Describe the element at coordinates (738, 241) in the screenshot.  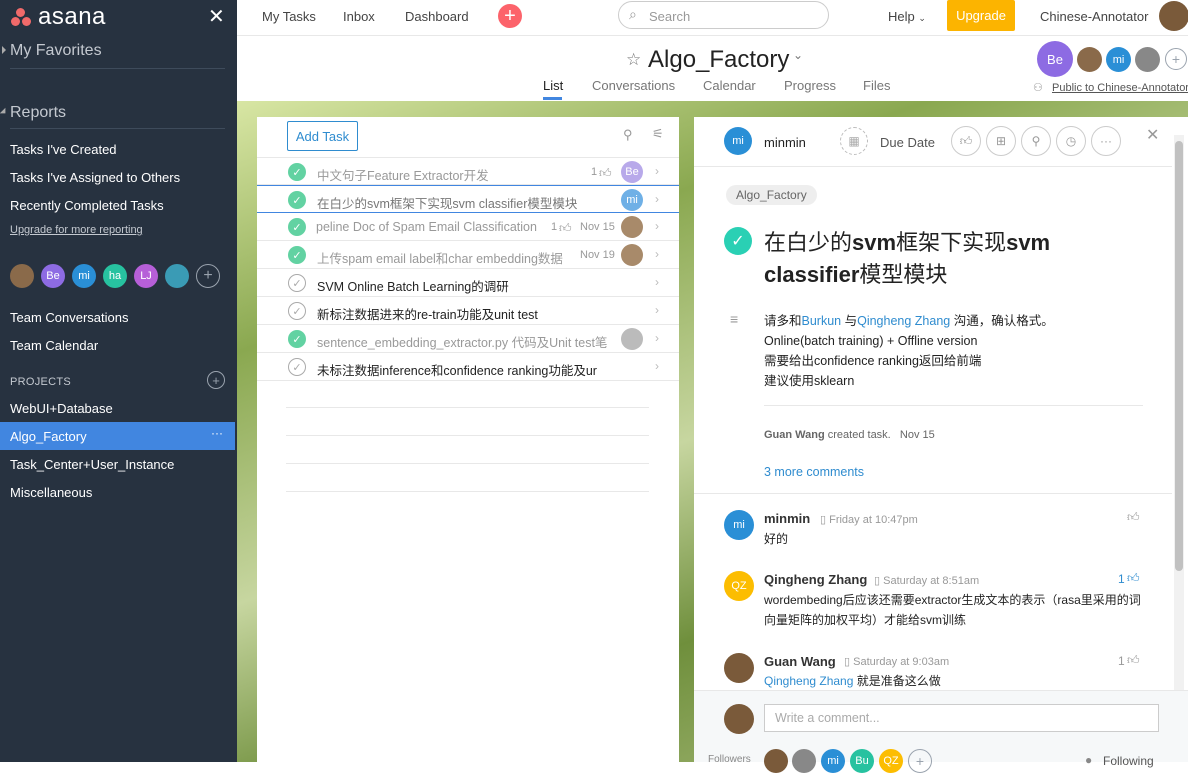
I see `completed-check-icon: ✓` at that location.